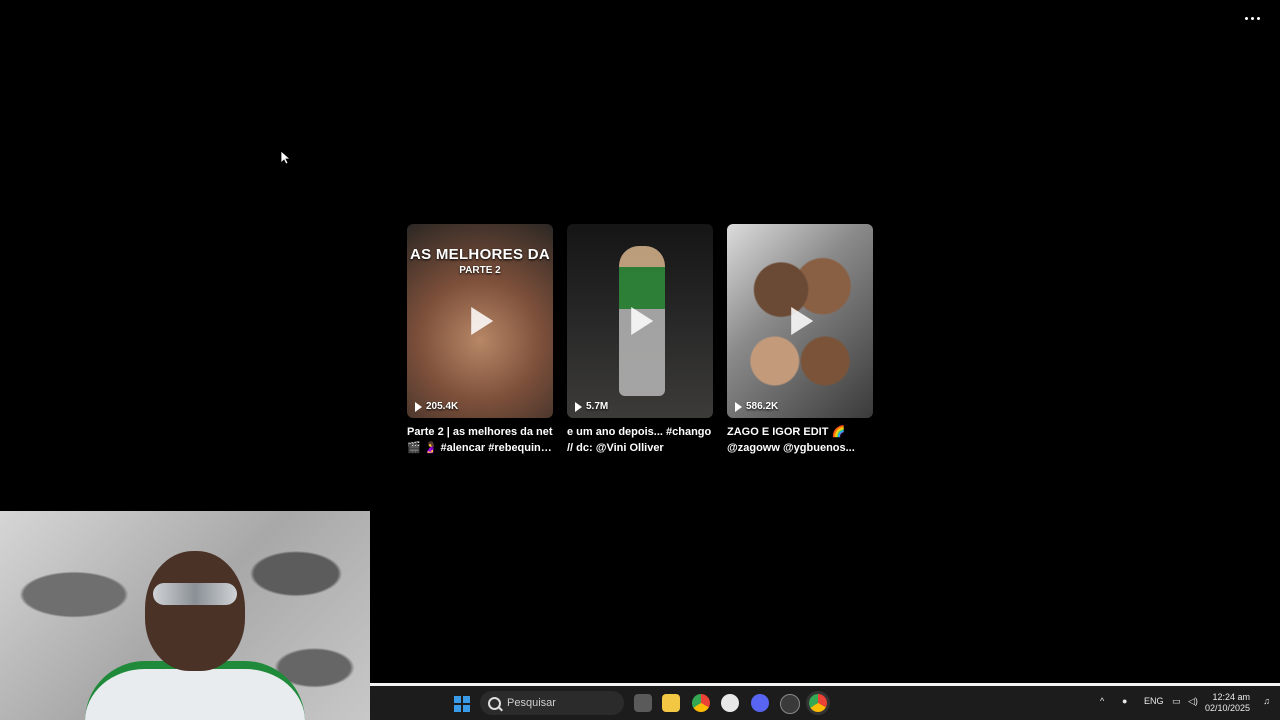  Describe the element at coordinates (1176, 701) in the screenshot. I see `network-icon: ▭` at that location.